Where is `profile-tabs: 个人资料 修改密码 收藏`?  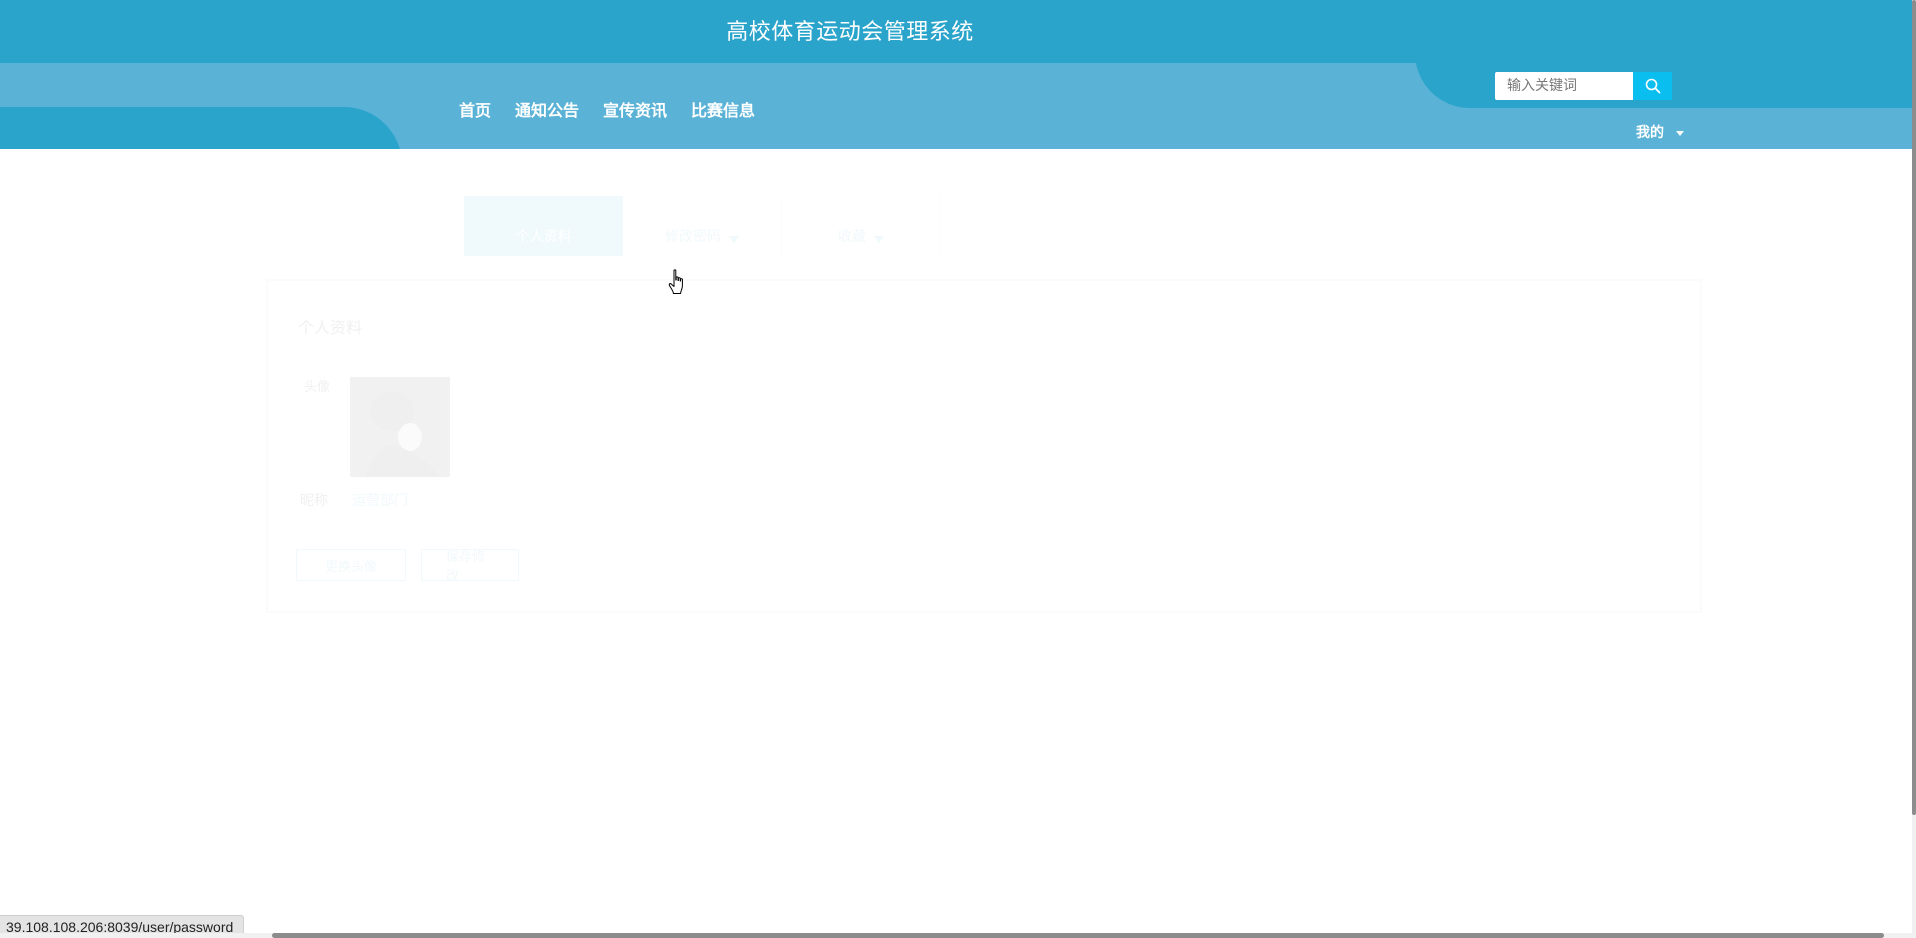
profile-tabs: 个人资料 修改密码 收藏 is located at coordinates (702, 226).